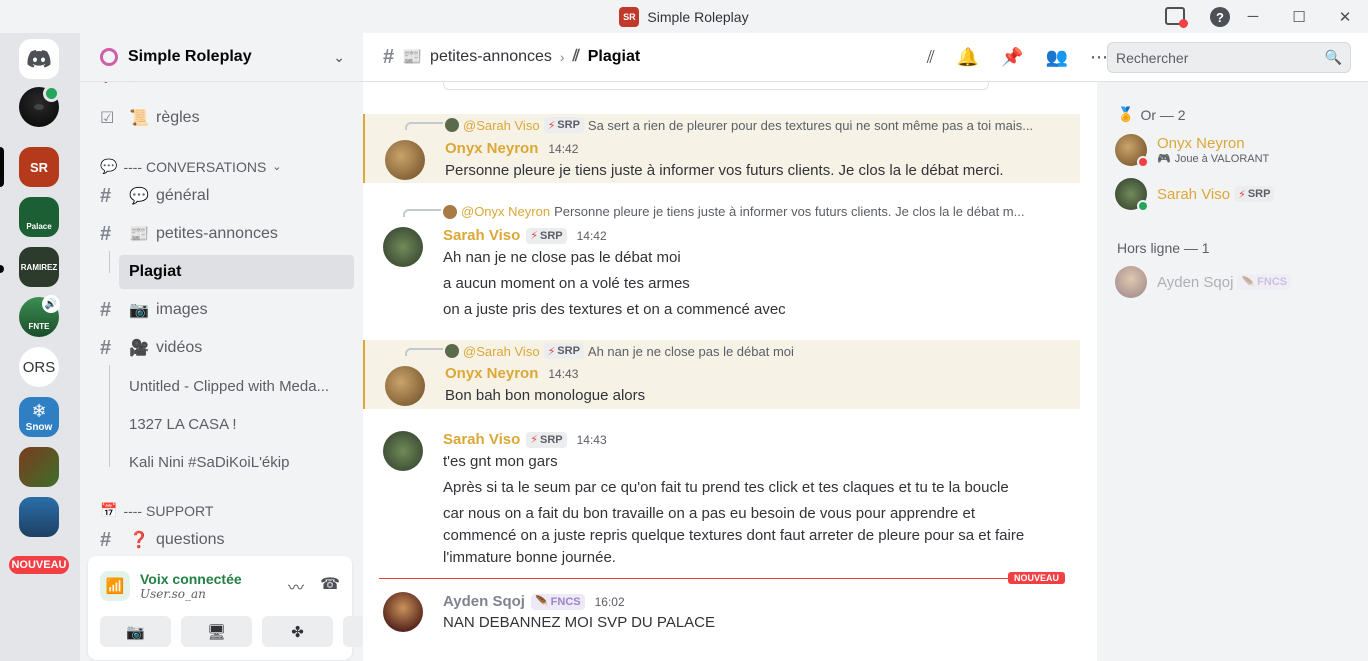 Image resolution: width=1368 pixels, height=661 pixels. I want to click on earlier-message-fragment, so click(716, 86).